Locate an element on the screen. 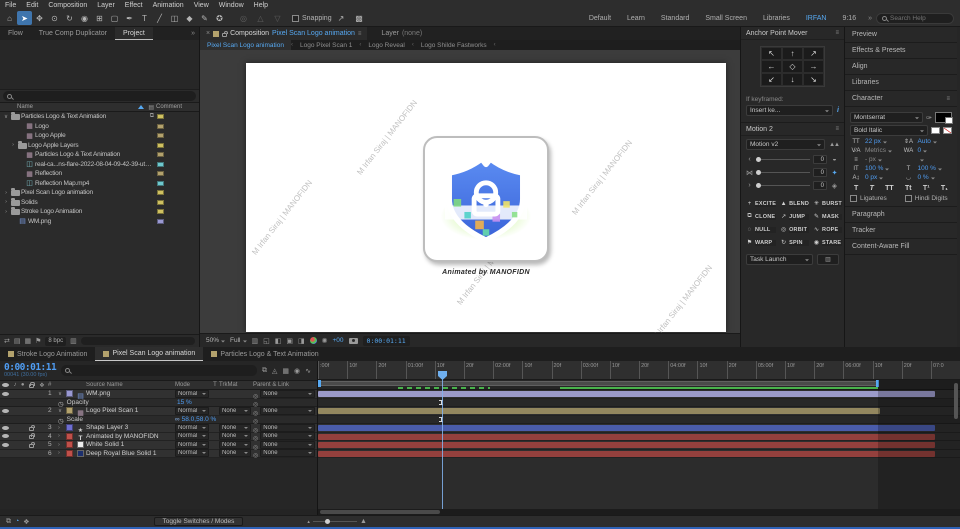 This screenshot has height=529, width=960. resolution-dropdown: Full is located at coordinates (238, 340).